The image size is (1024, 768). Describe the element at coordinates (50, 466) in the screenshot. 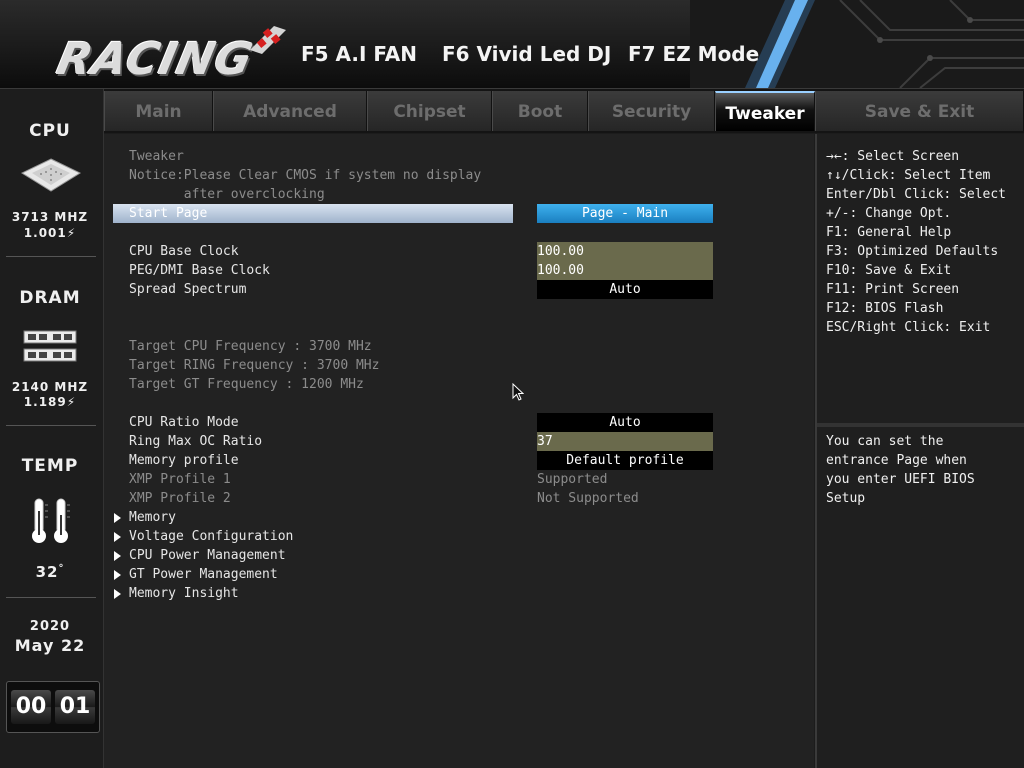

I see `temp-title: TEMP` at that location.